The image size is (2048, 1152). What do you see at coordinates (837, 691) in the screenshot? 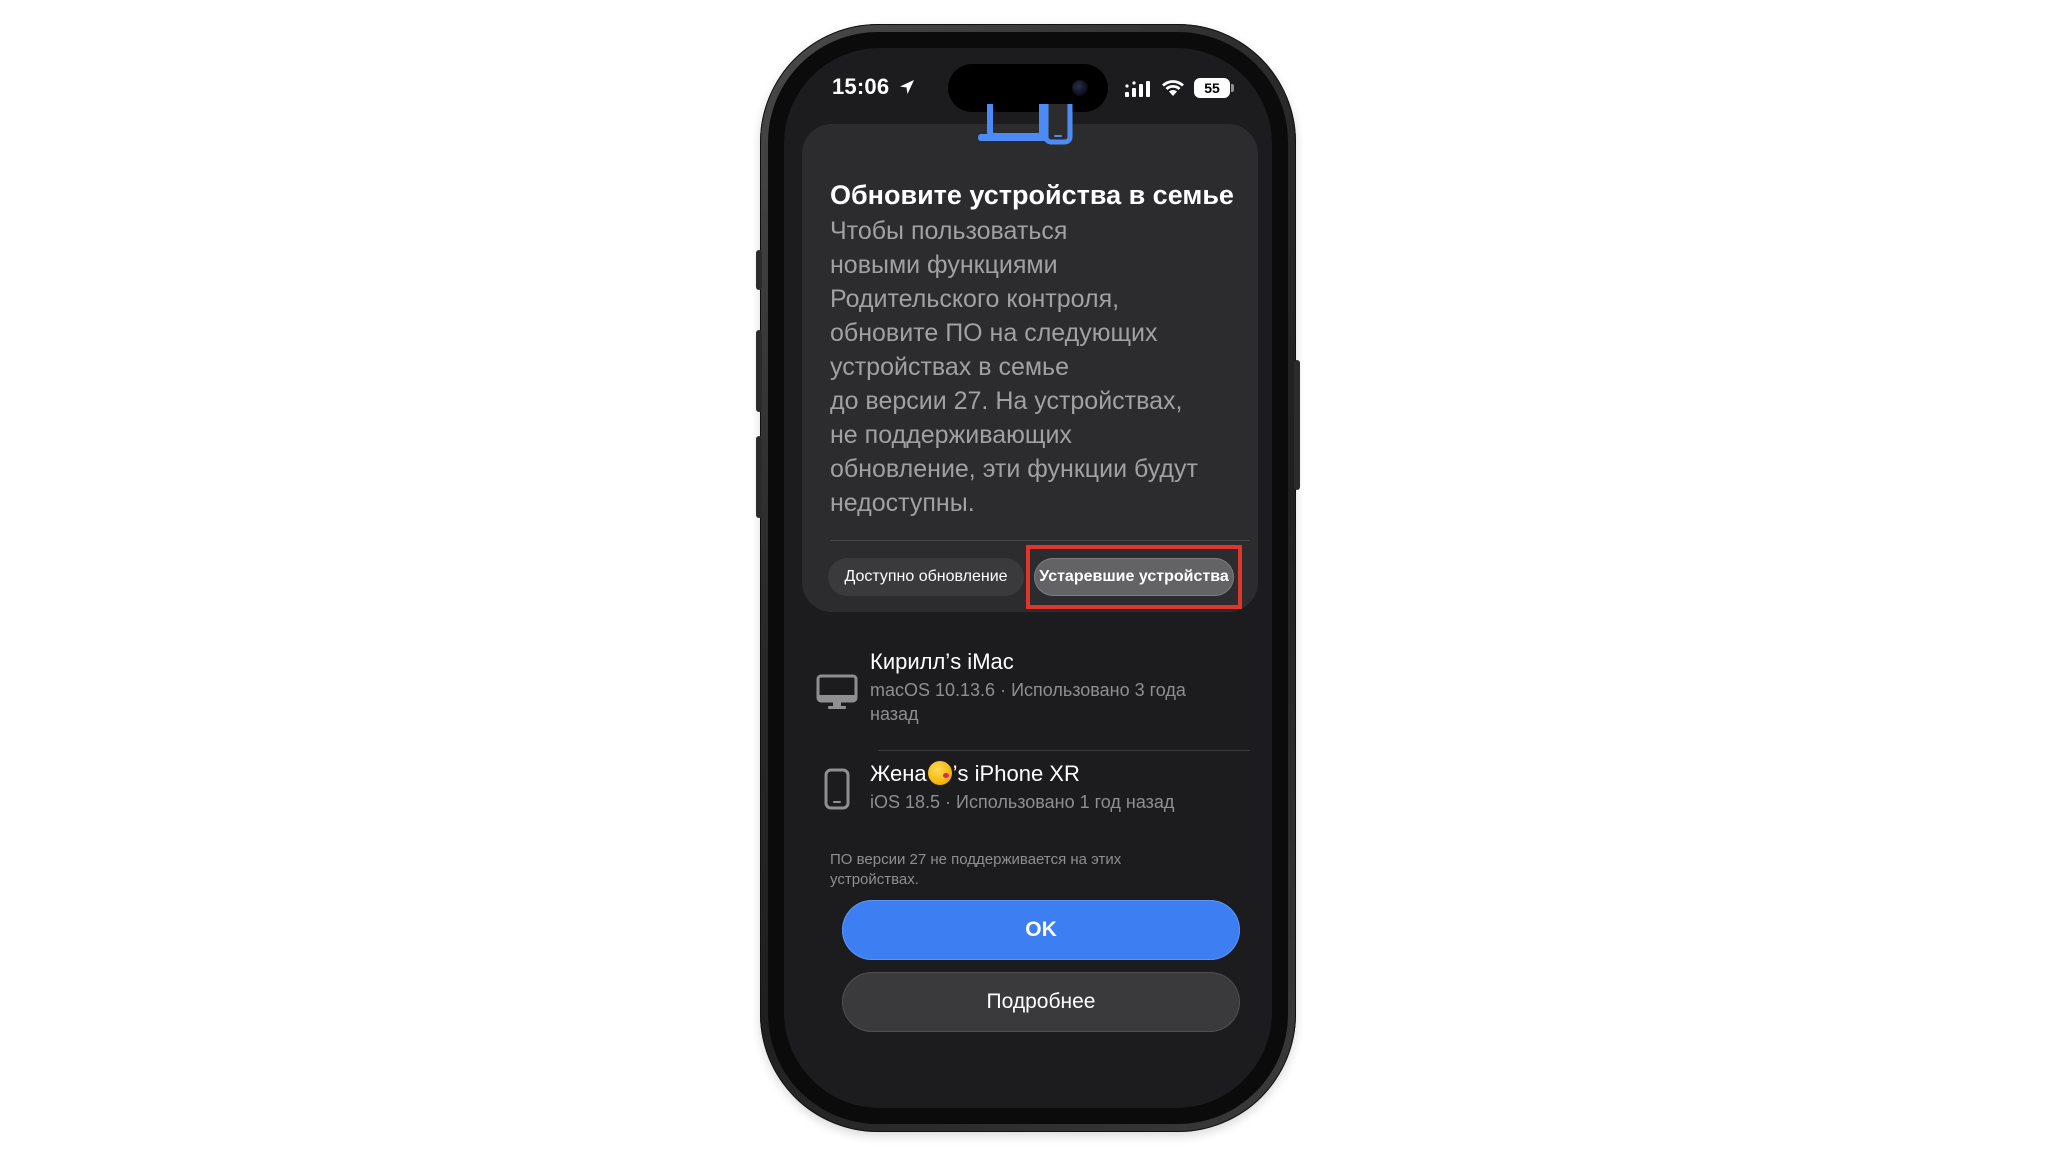
I see `imac-icon` at bounding box center [837, 691].